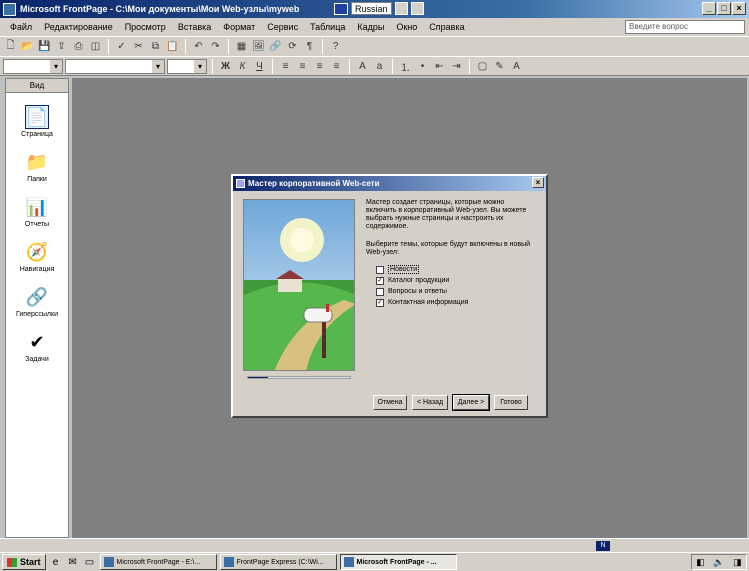  What do you see at coordinates (155, 46) in the screenshot?
I see `copy-icon: ⧉` at bounding box center [155, 46].